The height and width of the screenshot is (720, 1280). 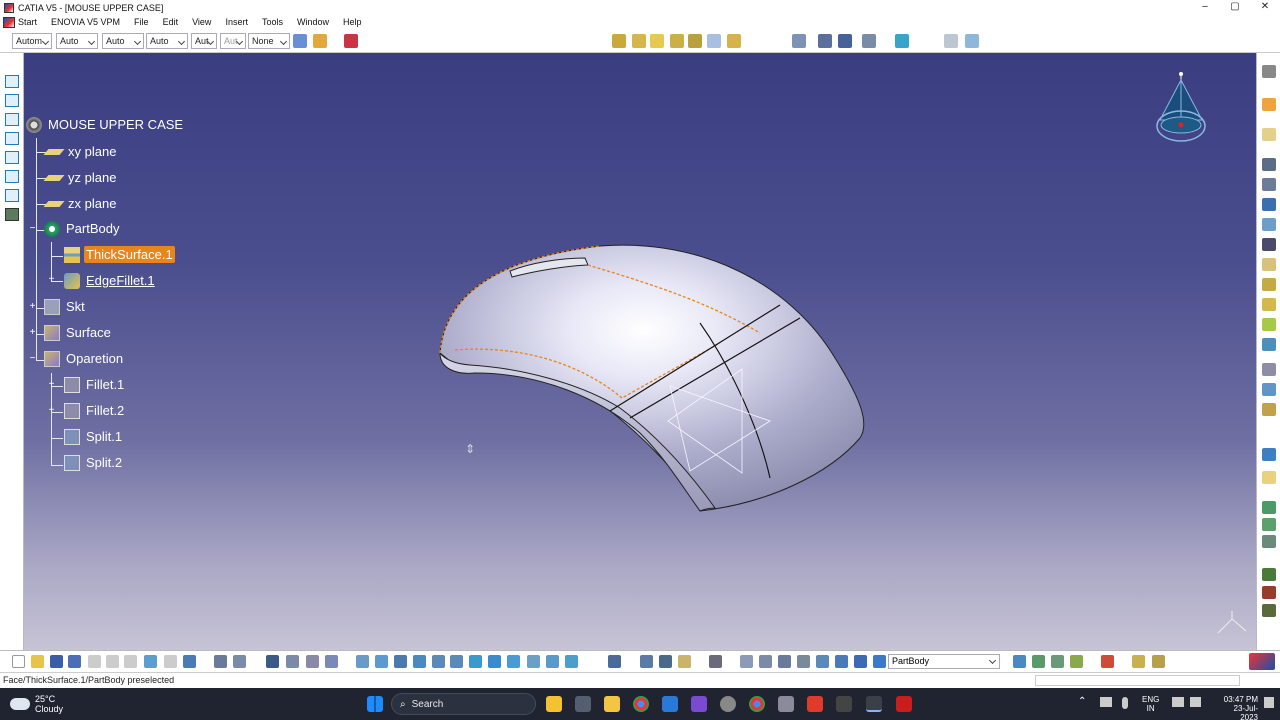 I want to click on draft-icon, so click(x=1269, y=184).